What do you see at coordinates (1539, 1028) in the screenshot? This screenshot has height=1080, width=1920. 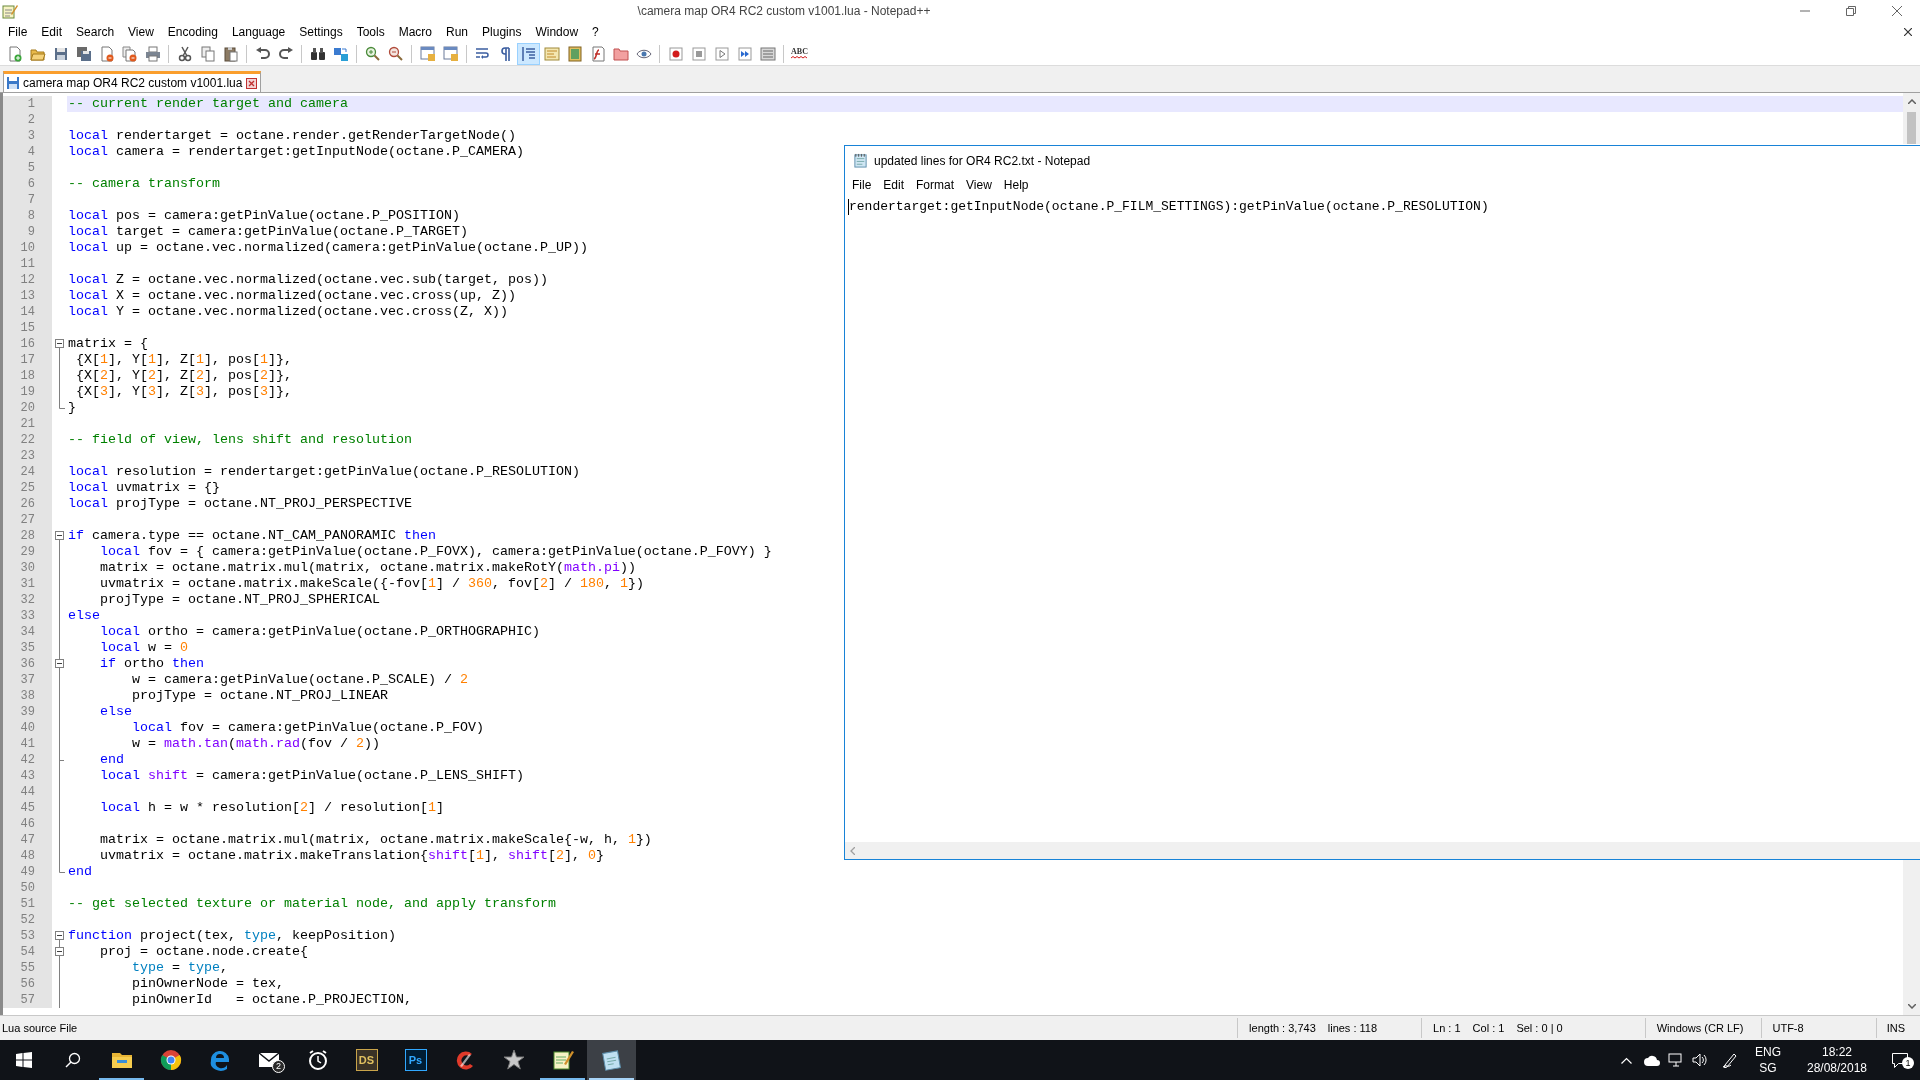 I see `status-text: Sel : 0 | 0` at bounding box center [1539, 1028].